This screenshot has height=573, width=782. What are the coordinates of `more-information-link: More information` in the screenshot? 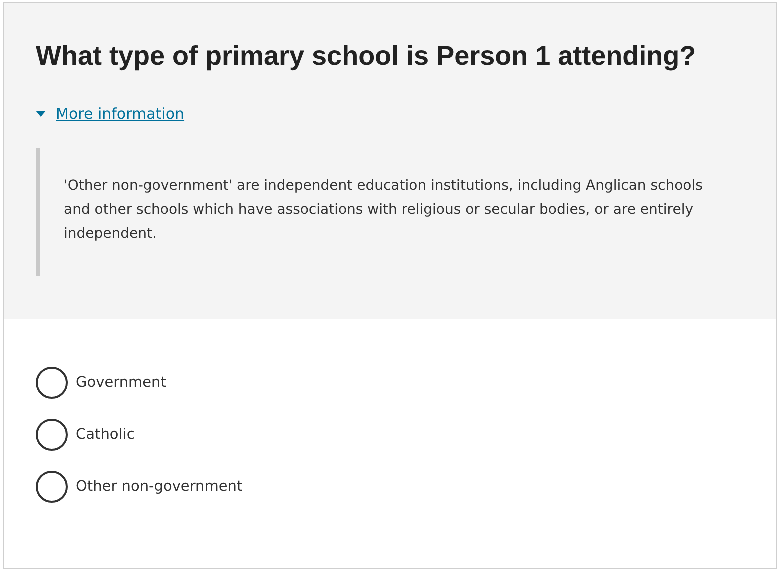 It's located at (110, 114).